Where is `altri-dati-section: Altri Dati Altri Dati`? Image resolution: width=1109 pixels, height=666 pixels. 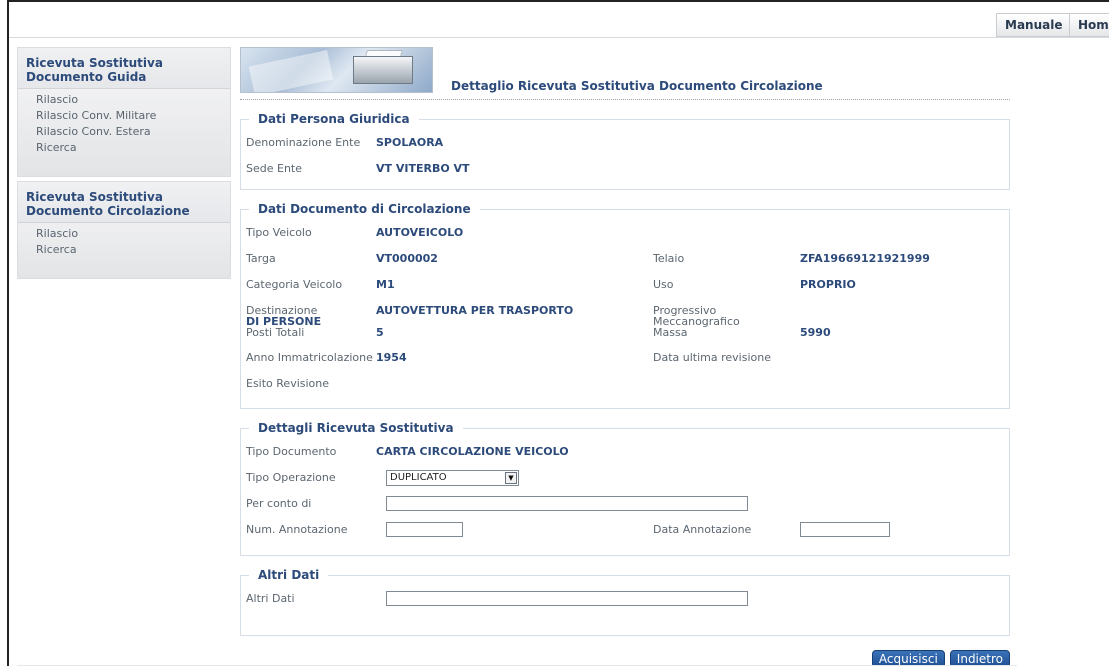
altri-dati-section: Altri Dati Altri Dati is located at coordinates (625, 602).